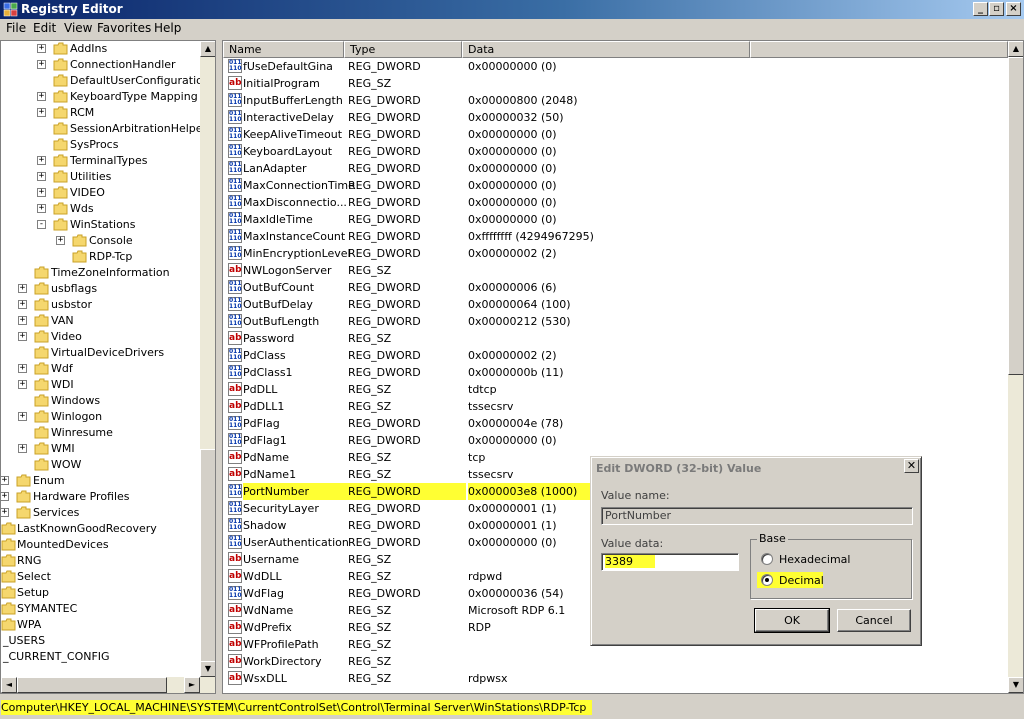 This screenshot has height=719, width=1024. I want to click on tree-item: WPA, so click(100, 625).